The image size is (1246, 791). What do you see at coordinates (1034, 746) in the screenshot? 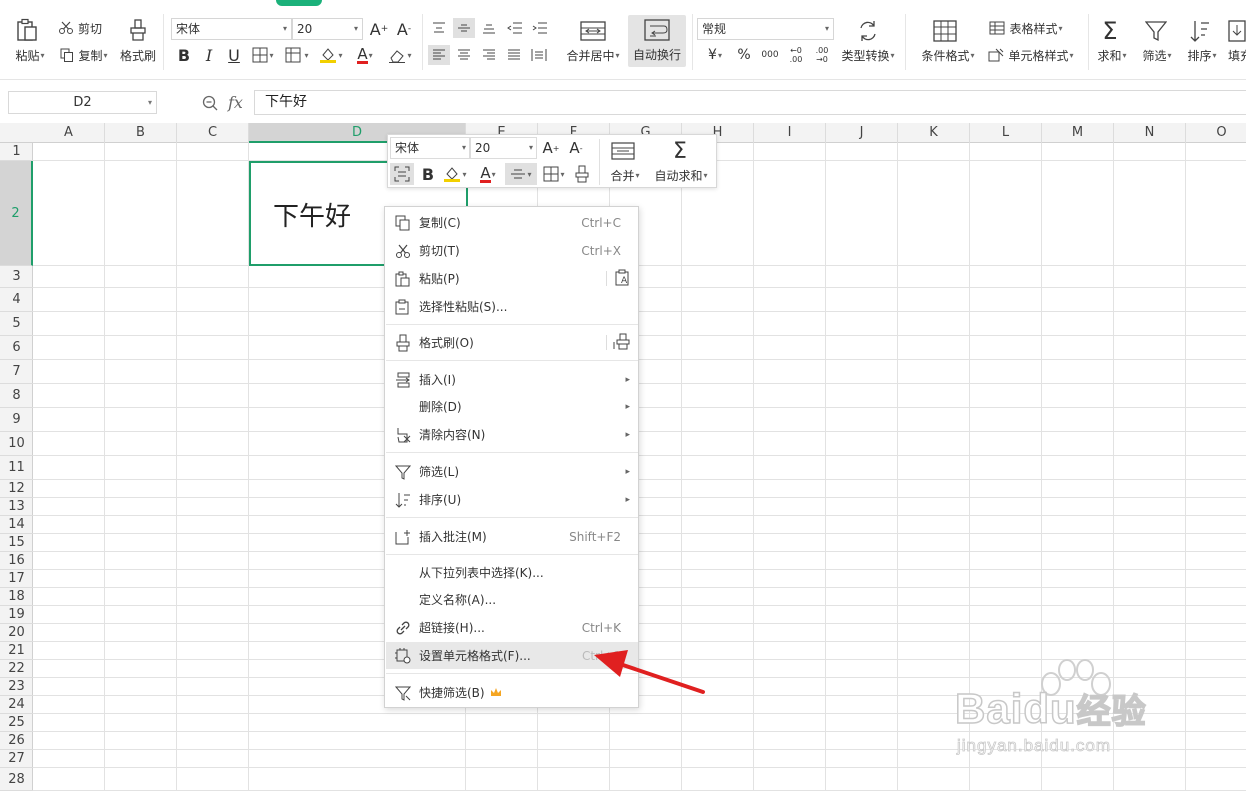
I see `watermark-url: jingyan.baidu.com` at bounding box center [1034, 746].